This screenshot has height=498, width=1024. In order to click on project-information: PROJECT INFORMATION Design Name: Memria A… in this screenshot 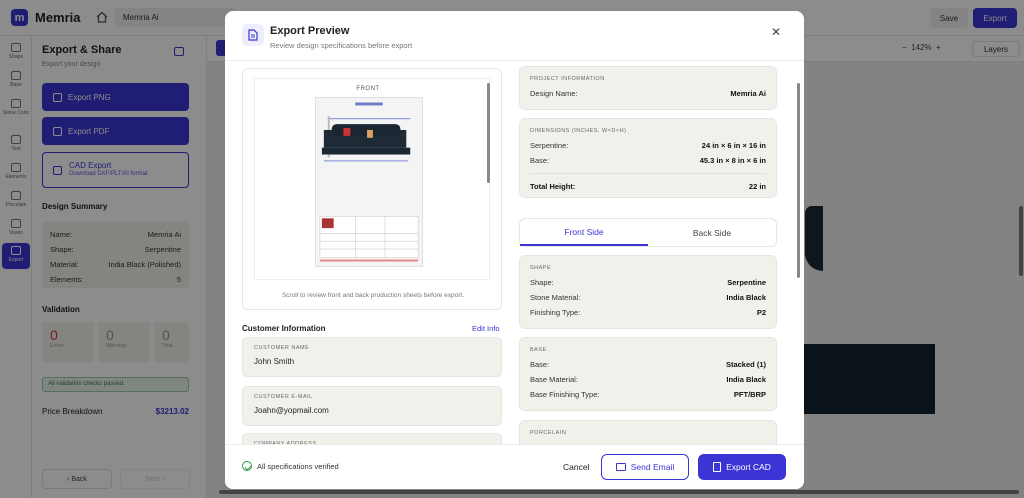, I will do `click(648, 88)`.